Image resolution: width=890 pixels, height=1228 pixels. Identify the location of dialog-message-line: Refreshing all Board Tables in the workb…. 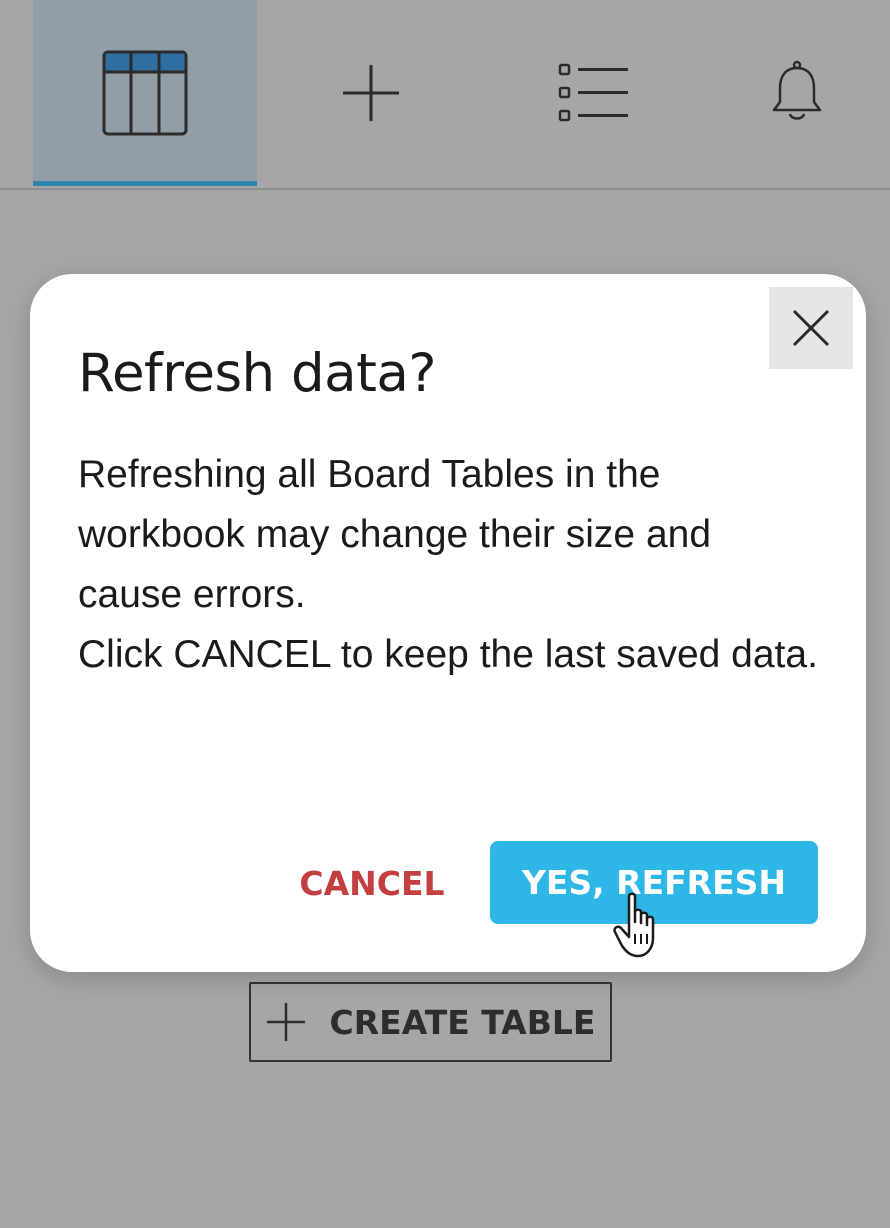
(395, 534).